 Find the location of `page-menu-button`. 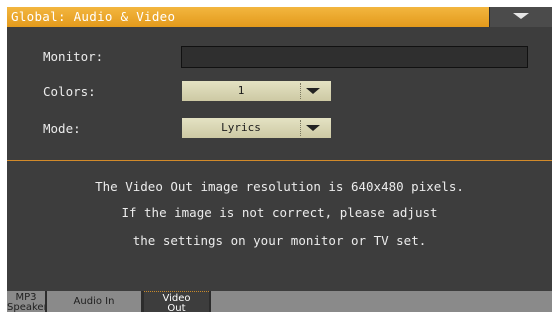

page-menu-button is located at coordinates (520, 17).